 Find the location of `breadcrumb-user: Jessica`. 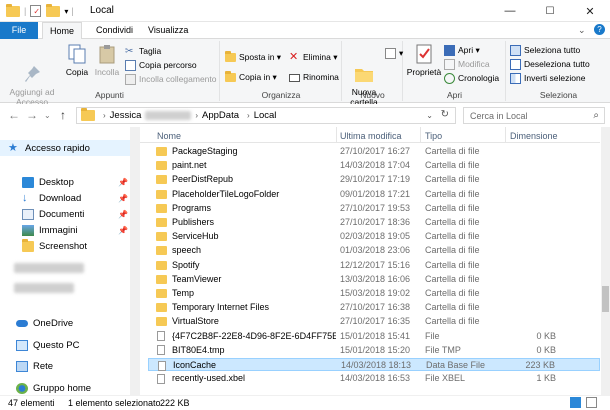

breadcrumb-user: Jessica is located at coordinates (126, 115).